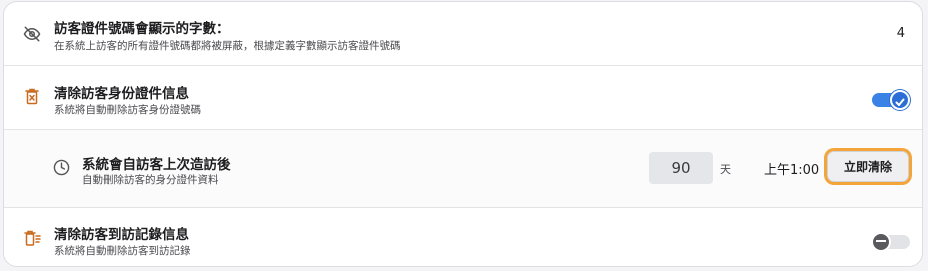 This screenshot has width=928, height=271. What do you see at coordinates (32, 240) in the screenshot?
I see `trash-list-icon` at bounding box center [32, 240].